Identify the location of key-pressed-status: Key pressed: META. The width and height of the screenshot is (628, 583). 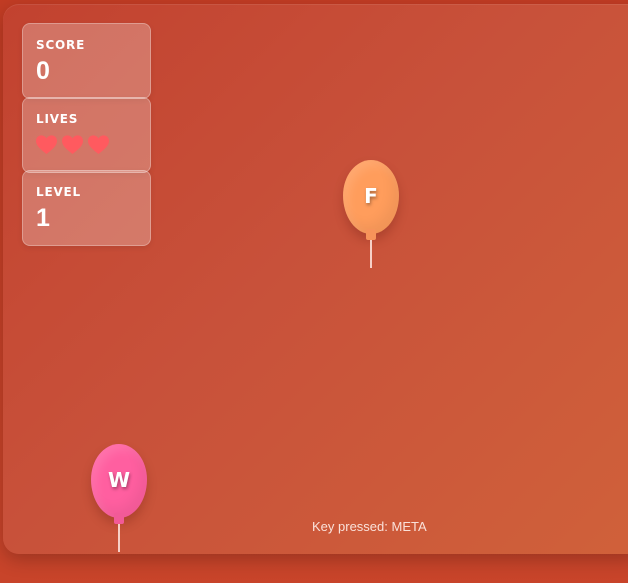
(369, 526).